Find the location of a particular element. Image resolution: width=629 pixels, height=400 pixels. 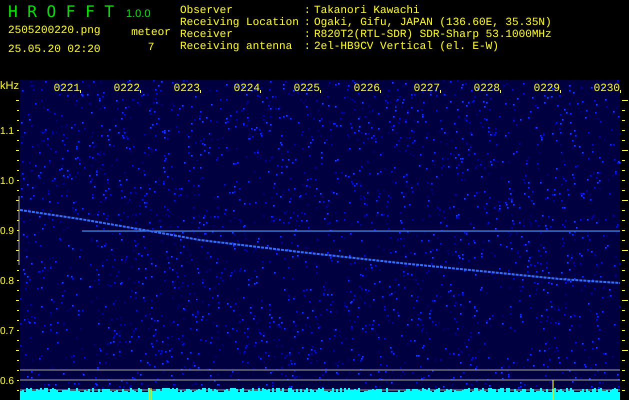

info-value: R820T2(RTL-SDR) SDR-Sharp 53.1000MHz is located at coordinates (433, 35).